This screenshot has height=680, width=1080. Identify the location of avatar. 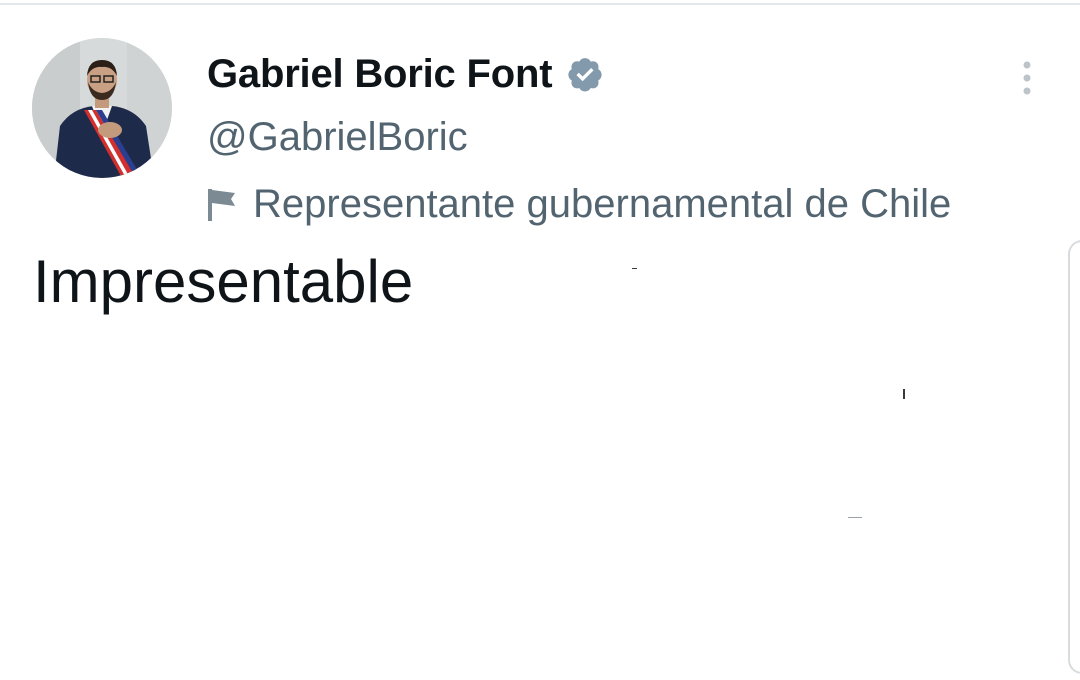
(102, 108).